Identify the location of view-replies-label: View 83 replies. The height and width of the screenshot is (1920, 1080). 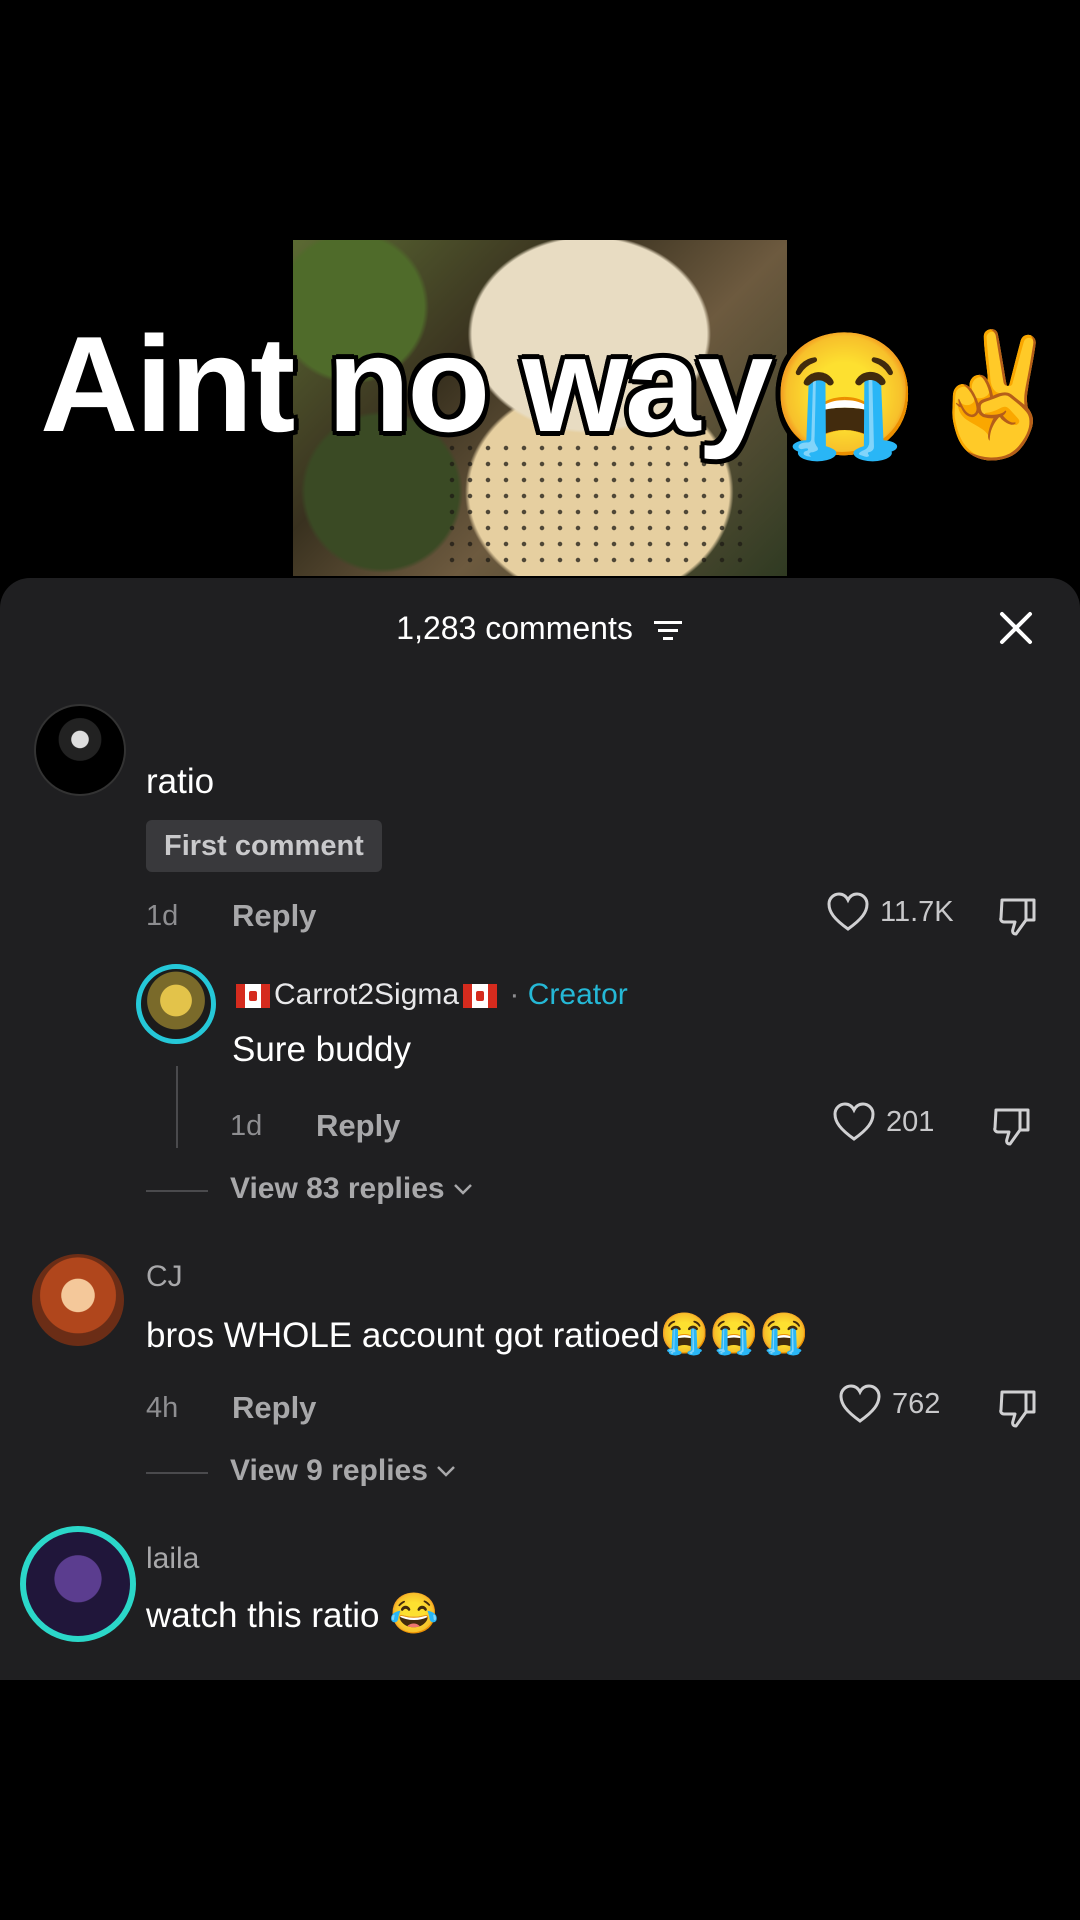
(337, 1188).